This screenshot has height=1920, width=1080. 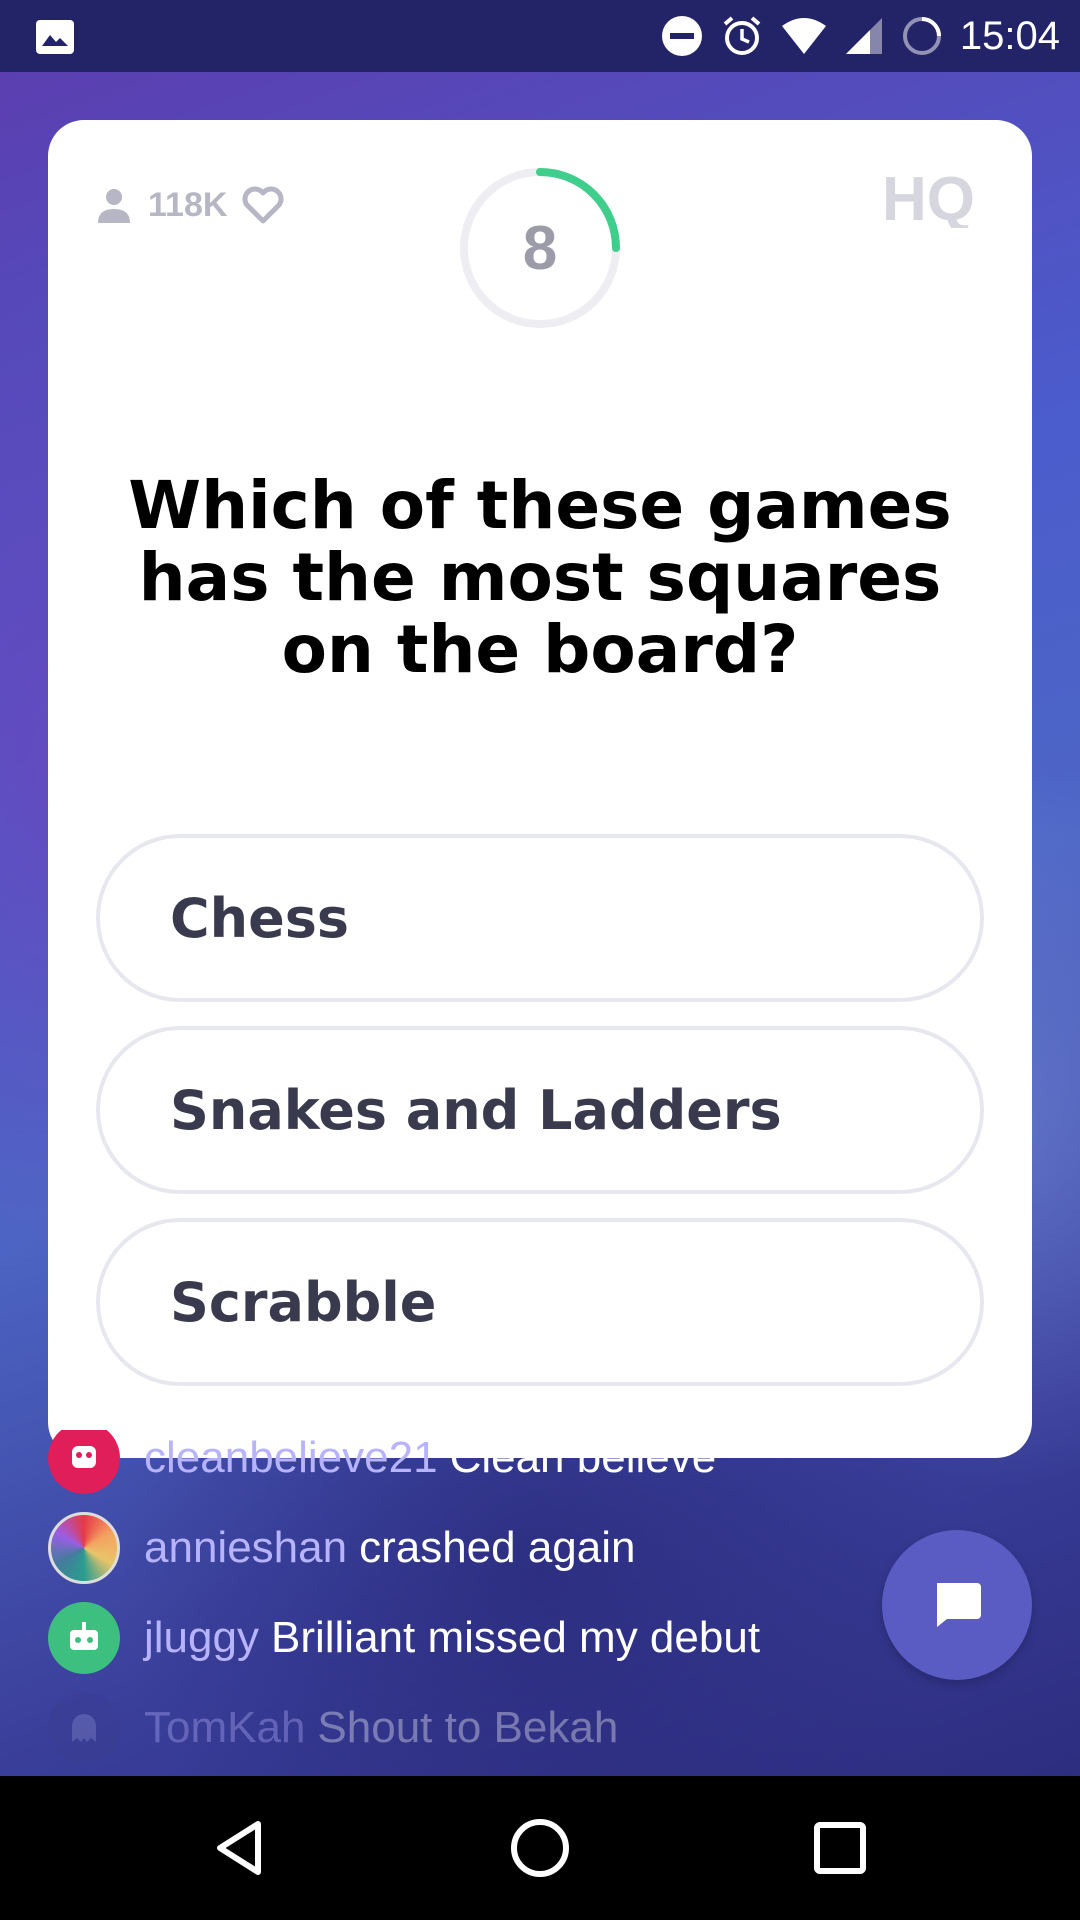 I want to click on countdown-timer: 8, so click(x=540, y=248).